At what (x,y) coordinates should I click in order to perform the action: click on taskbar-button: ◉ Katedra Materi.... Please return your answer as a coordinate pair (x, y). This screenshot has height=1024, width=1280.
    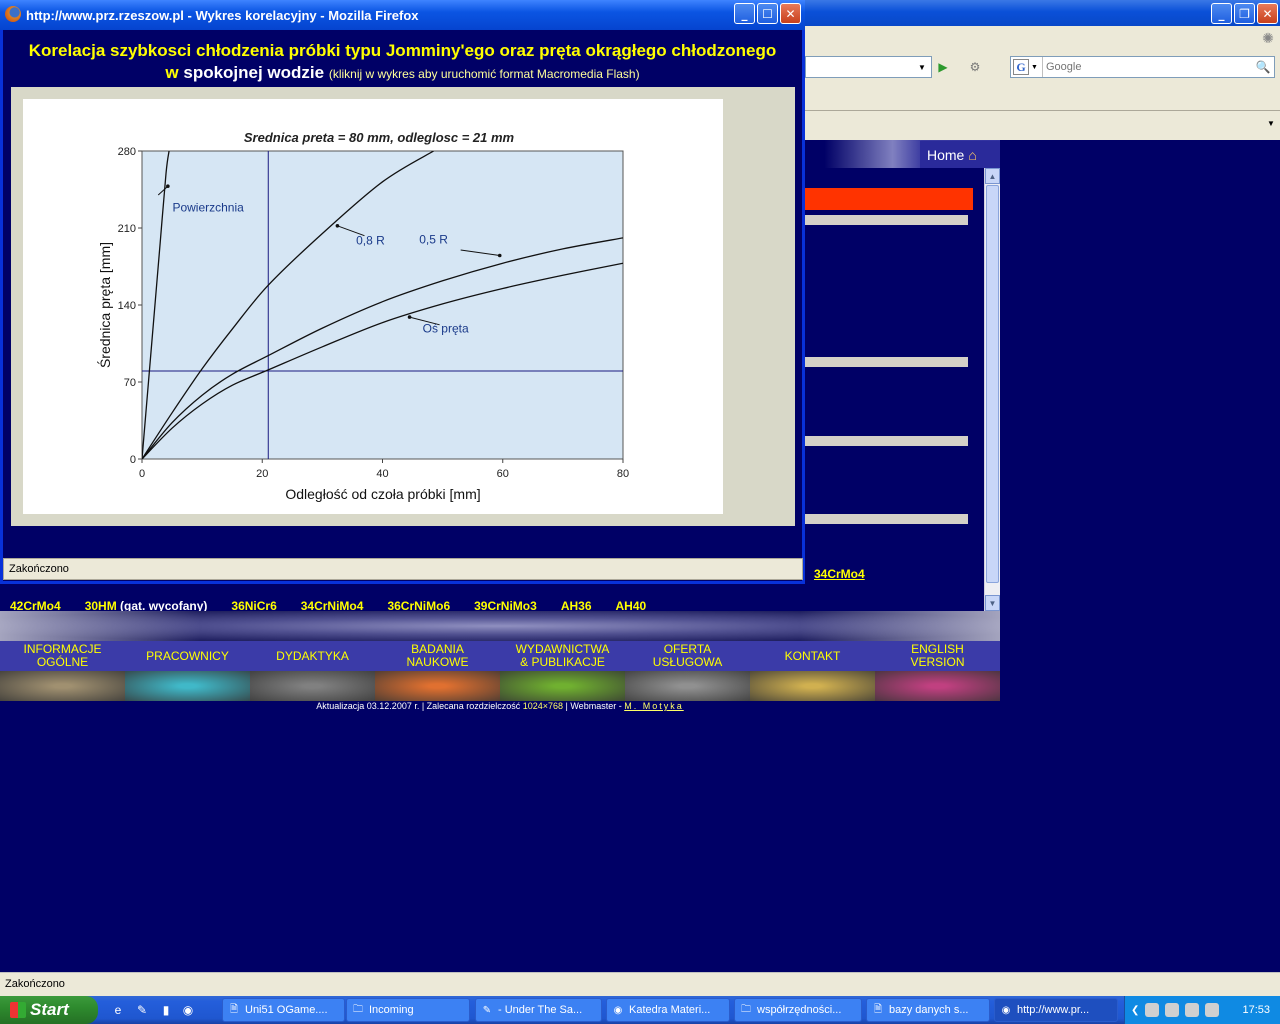
    Looking at the image, I should click on (668, 1010).